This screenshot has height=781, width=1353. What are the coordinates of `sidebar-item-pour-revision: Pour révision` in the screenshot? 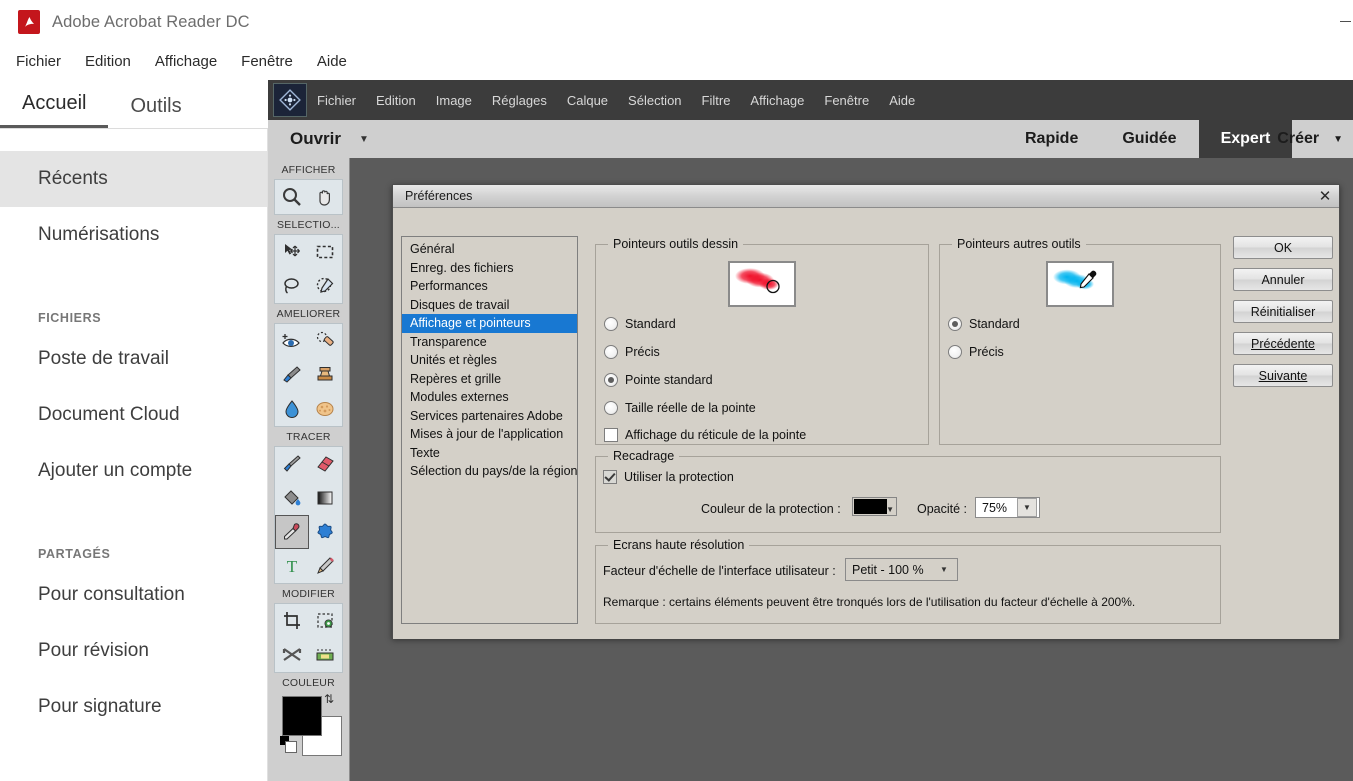 It's located at (133, 651).